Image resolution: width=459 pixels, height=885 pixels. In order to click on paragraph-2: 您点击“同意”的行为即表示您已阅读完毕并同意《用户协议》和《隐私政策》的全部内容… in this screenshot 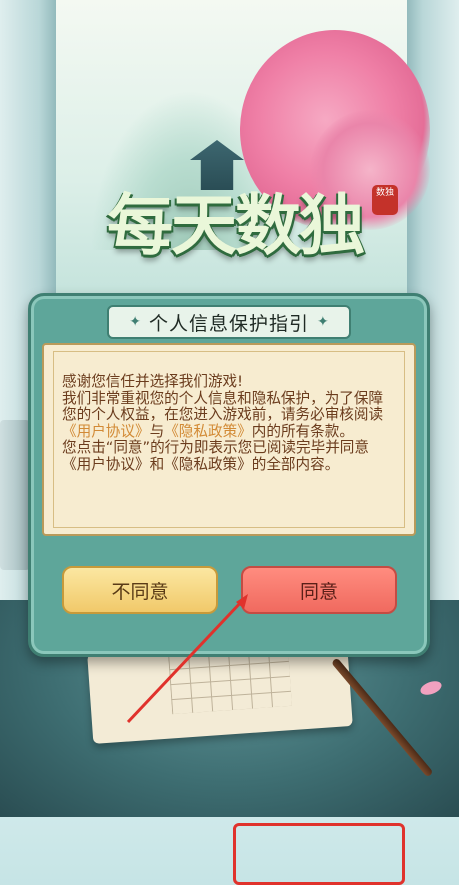, I will do `click(215, 456)`.